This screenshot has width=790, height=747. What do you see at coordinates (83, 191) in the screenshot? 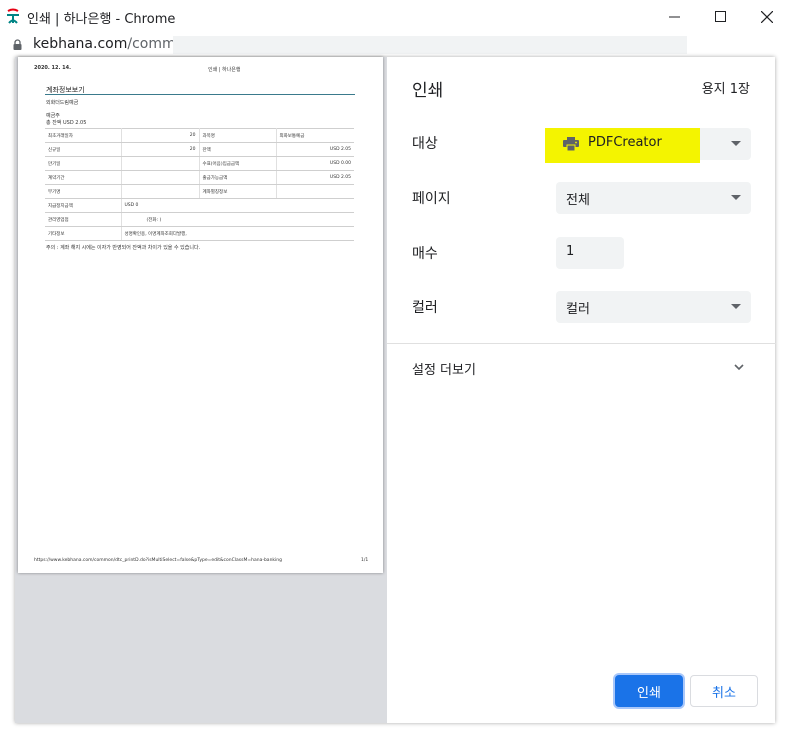
I see `table-cell: 부기명` at bounding box center [83, 191].